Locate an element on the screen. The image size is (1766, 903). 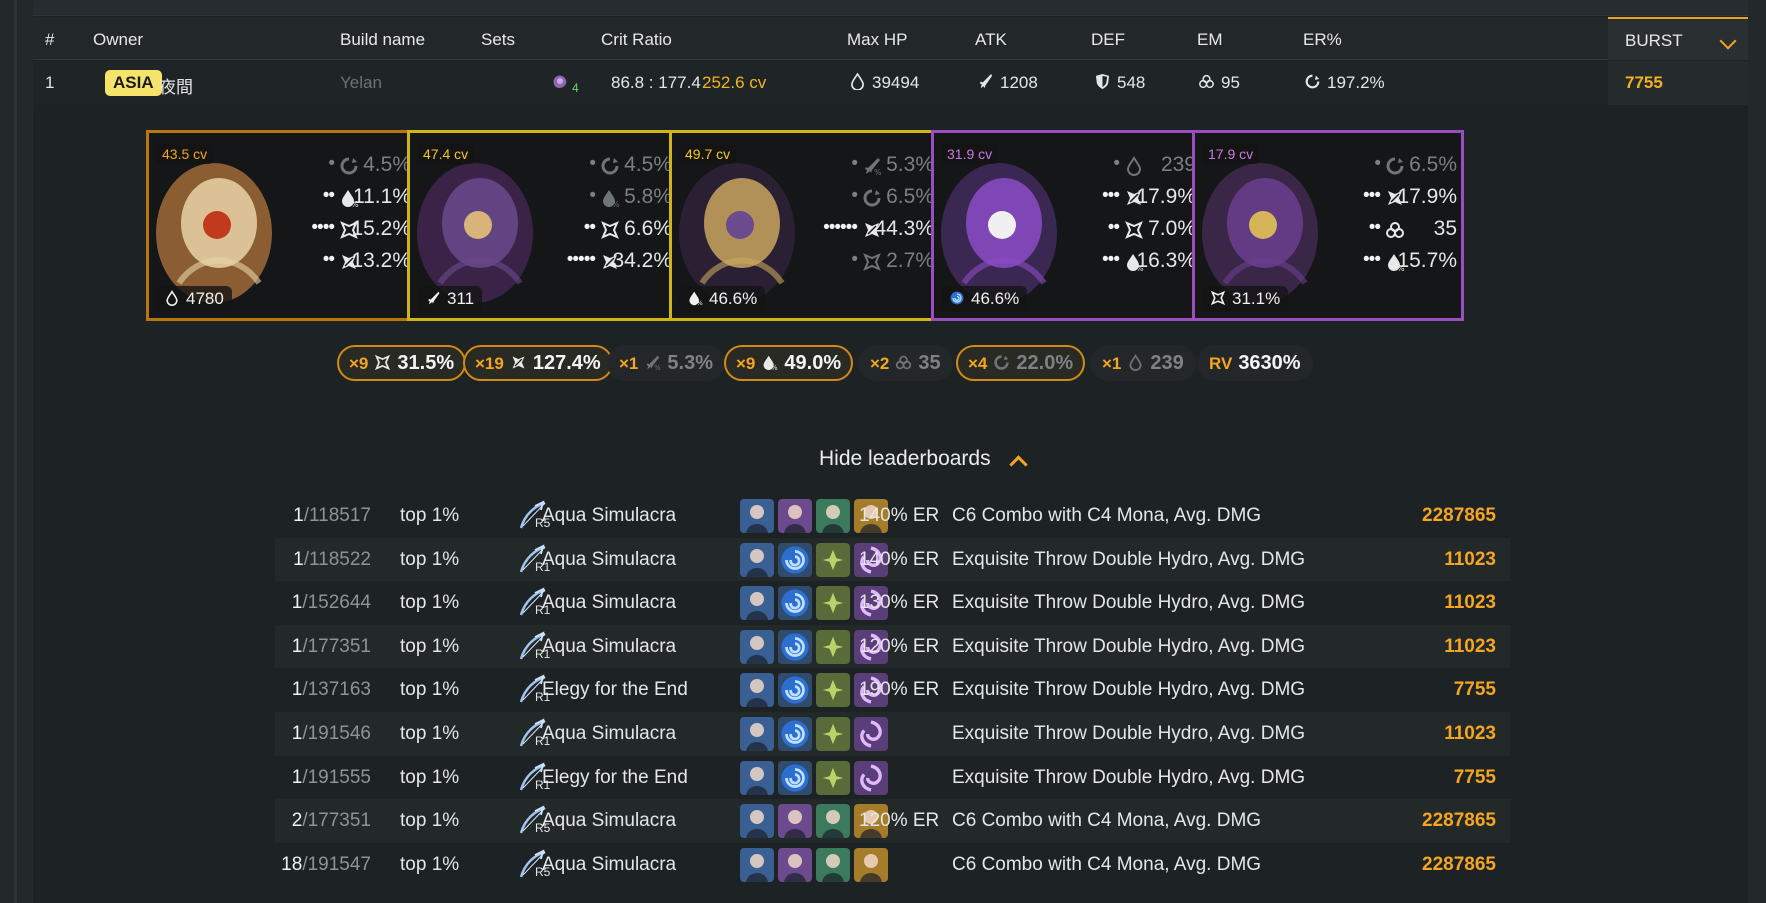
substat-chip: ×2 35 is located at coordinates (905, 363).